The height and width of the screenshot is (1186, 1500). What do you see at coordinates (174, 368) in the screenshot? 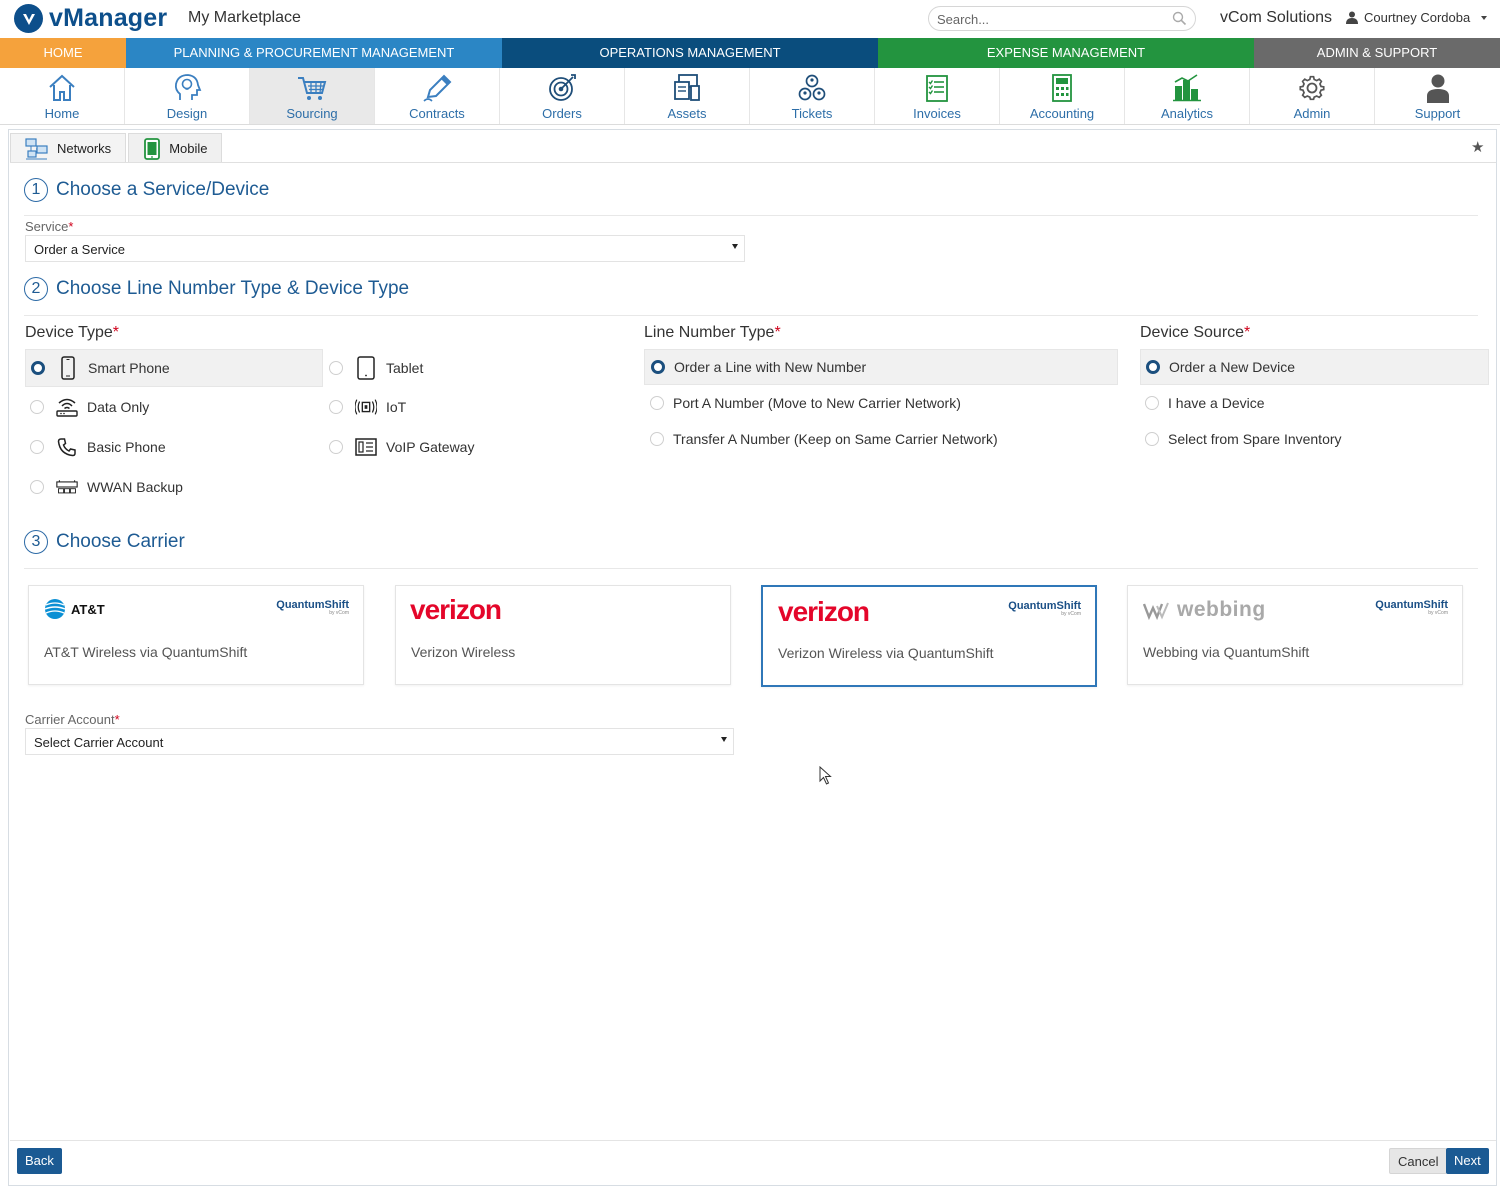
I see `device-type-smart-phone: Smart Phone` at bounding box center [174, 368].